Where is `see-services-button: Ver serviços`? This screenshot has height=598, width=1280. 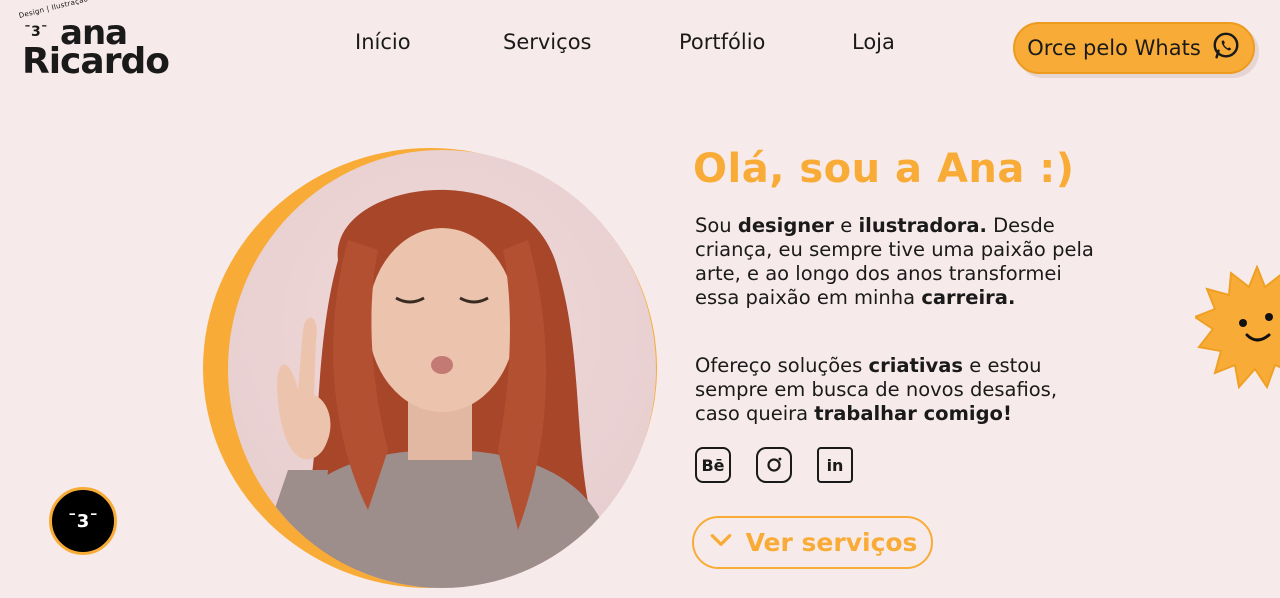 see-services-button: Ver serviços is located at coordinates (812, 542).